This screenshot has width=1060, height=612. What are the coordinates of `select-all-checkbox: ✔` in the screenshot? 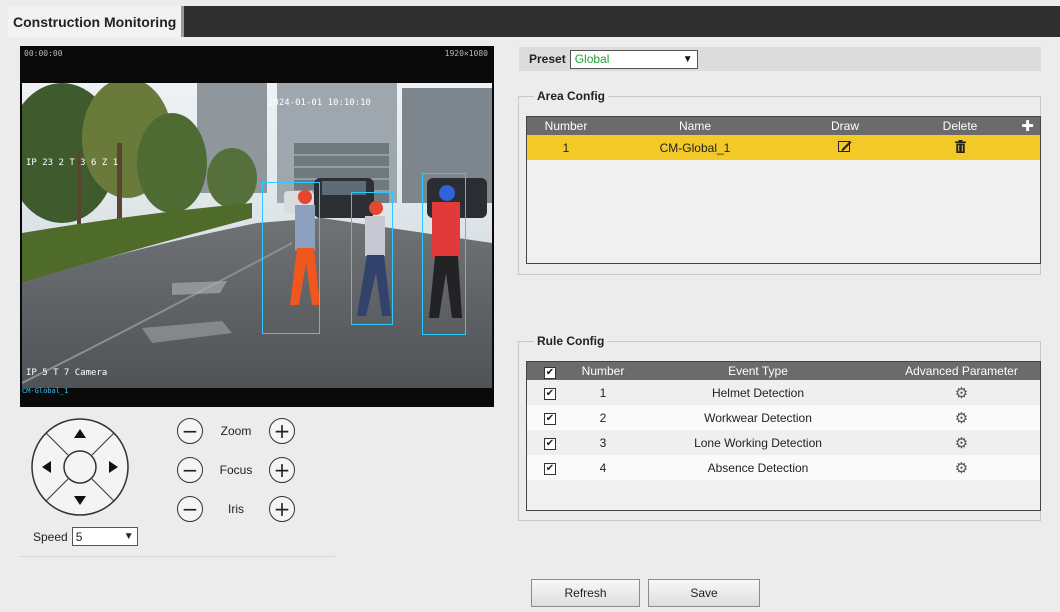 It's located at (550, 372).